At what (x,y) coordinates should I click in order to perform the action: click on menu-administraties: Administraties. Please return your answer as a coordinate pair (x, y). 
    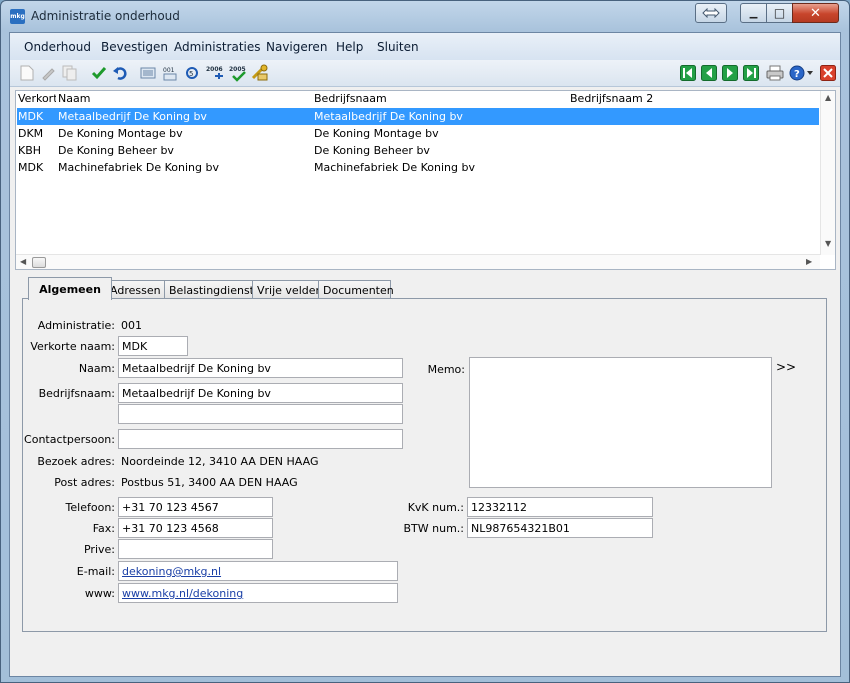
    Looking at the image, I should click on (217, 47).